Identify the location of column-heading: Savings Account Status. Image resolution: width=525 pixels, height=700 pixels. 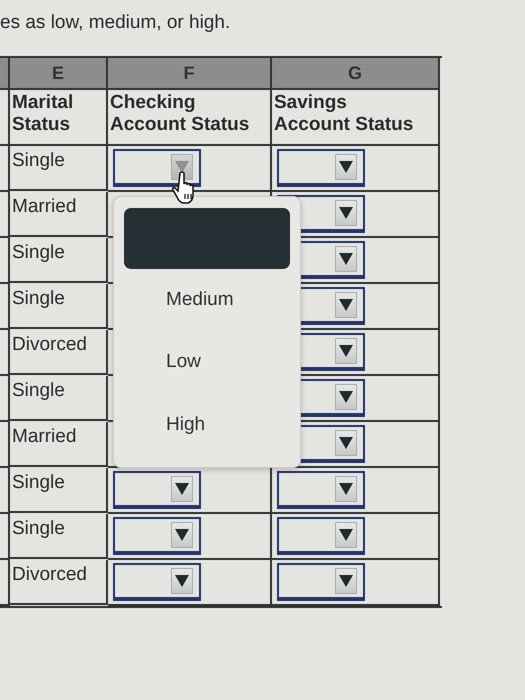
(344, 114).